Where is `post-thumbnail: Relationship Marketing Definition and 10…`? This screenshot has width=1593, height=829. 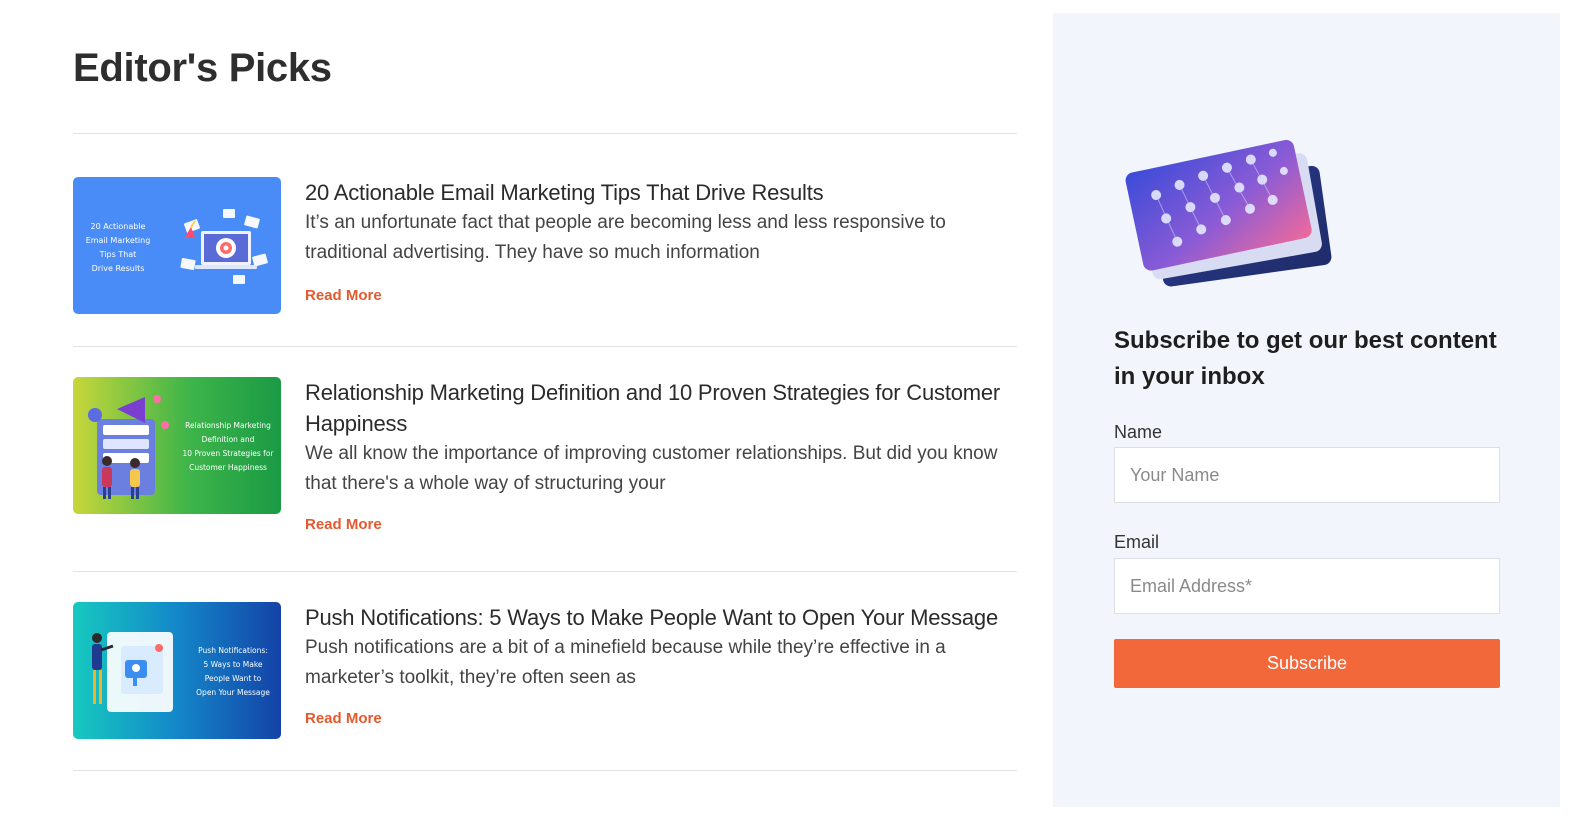 post-thumbnail: Relationship Marketing Definition and 10… is located at coordinates (177, 445).